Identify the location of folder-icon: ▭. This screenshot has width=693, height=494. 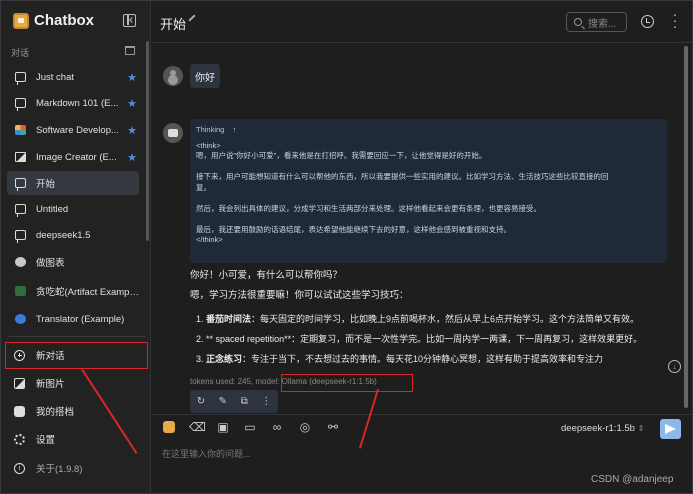
(250, 427).